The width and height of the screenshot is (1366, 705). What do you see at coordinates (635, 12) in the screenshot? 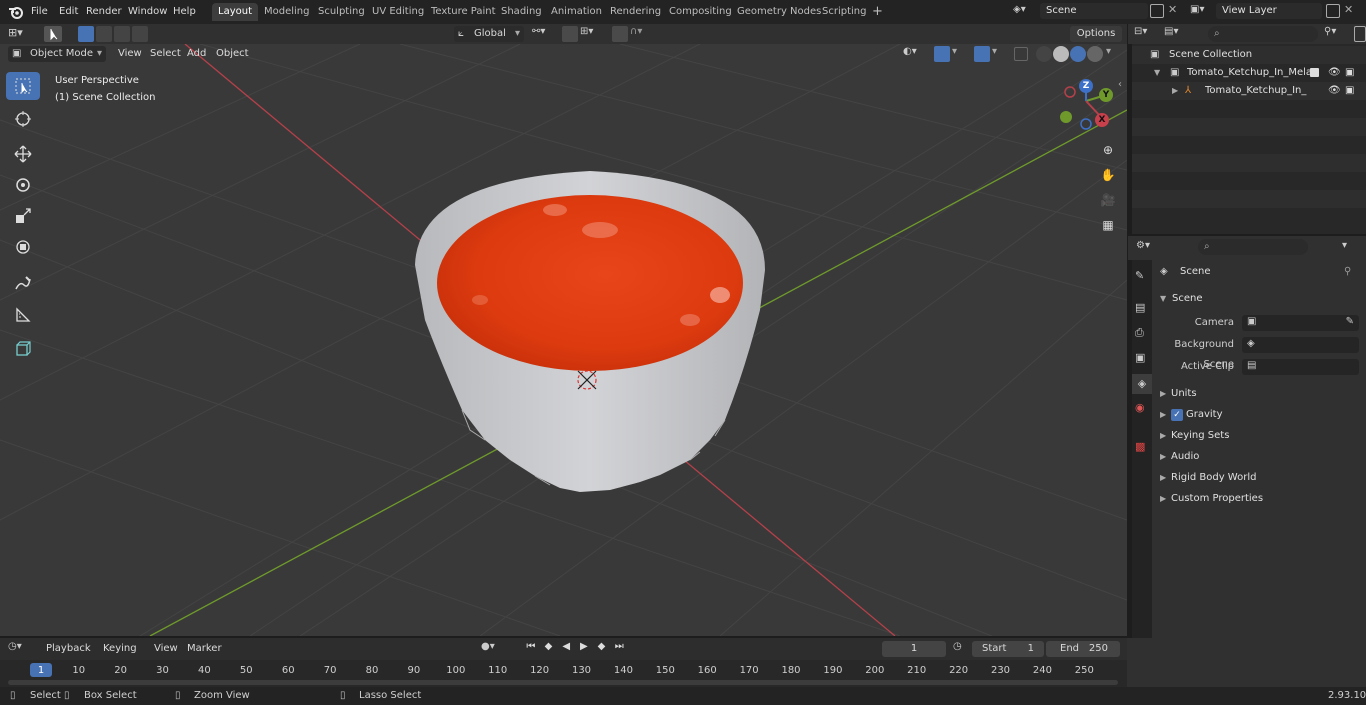
I see `tab-rendering: Rendering` at bounding box center [635, 12].